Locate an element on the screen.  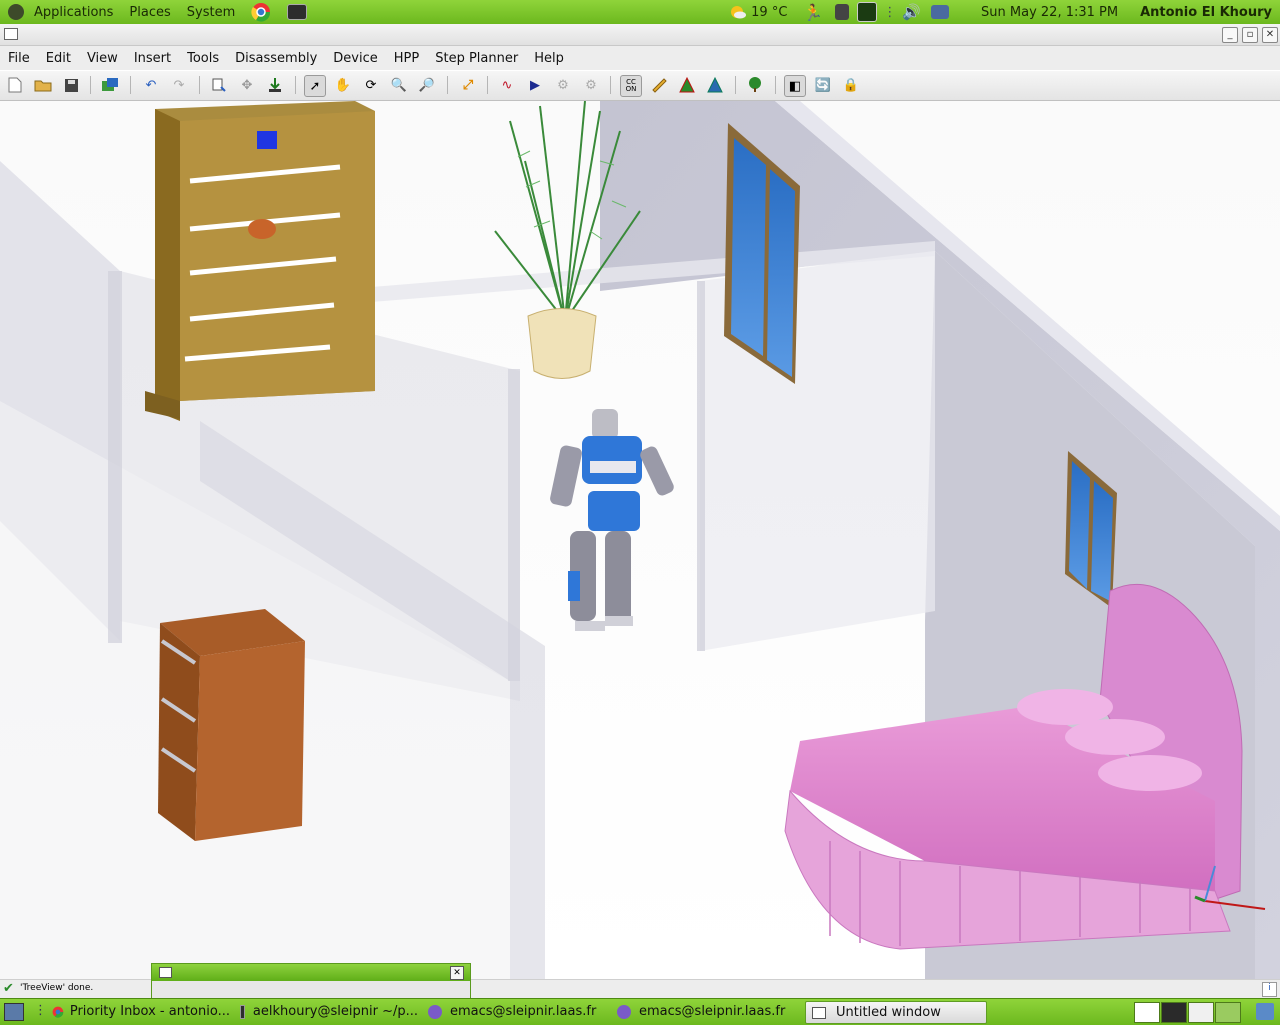
maximize-button: ▫ is located at coordinates (1250, 35).